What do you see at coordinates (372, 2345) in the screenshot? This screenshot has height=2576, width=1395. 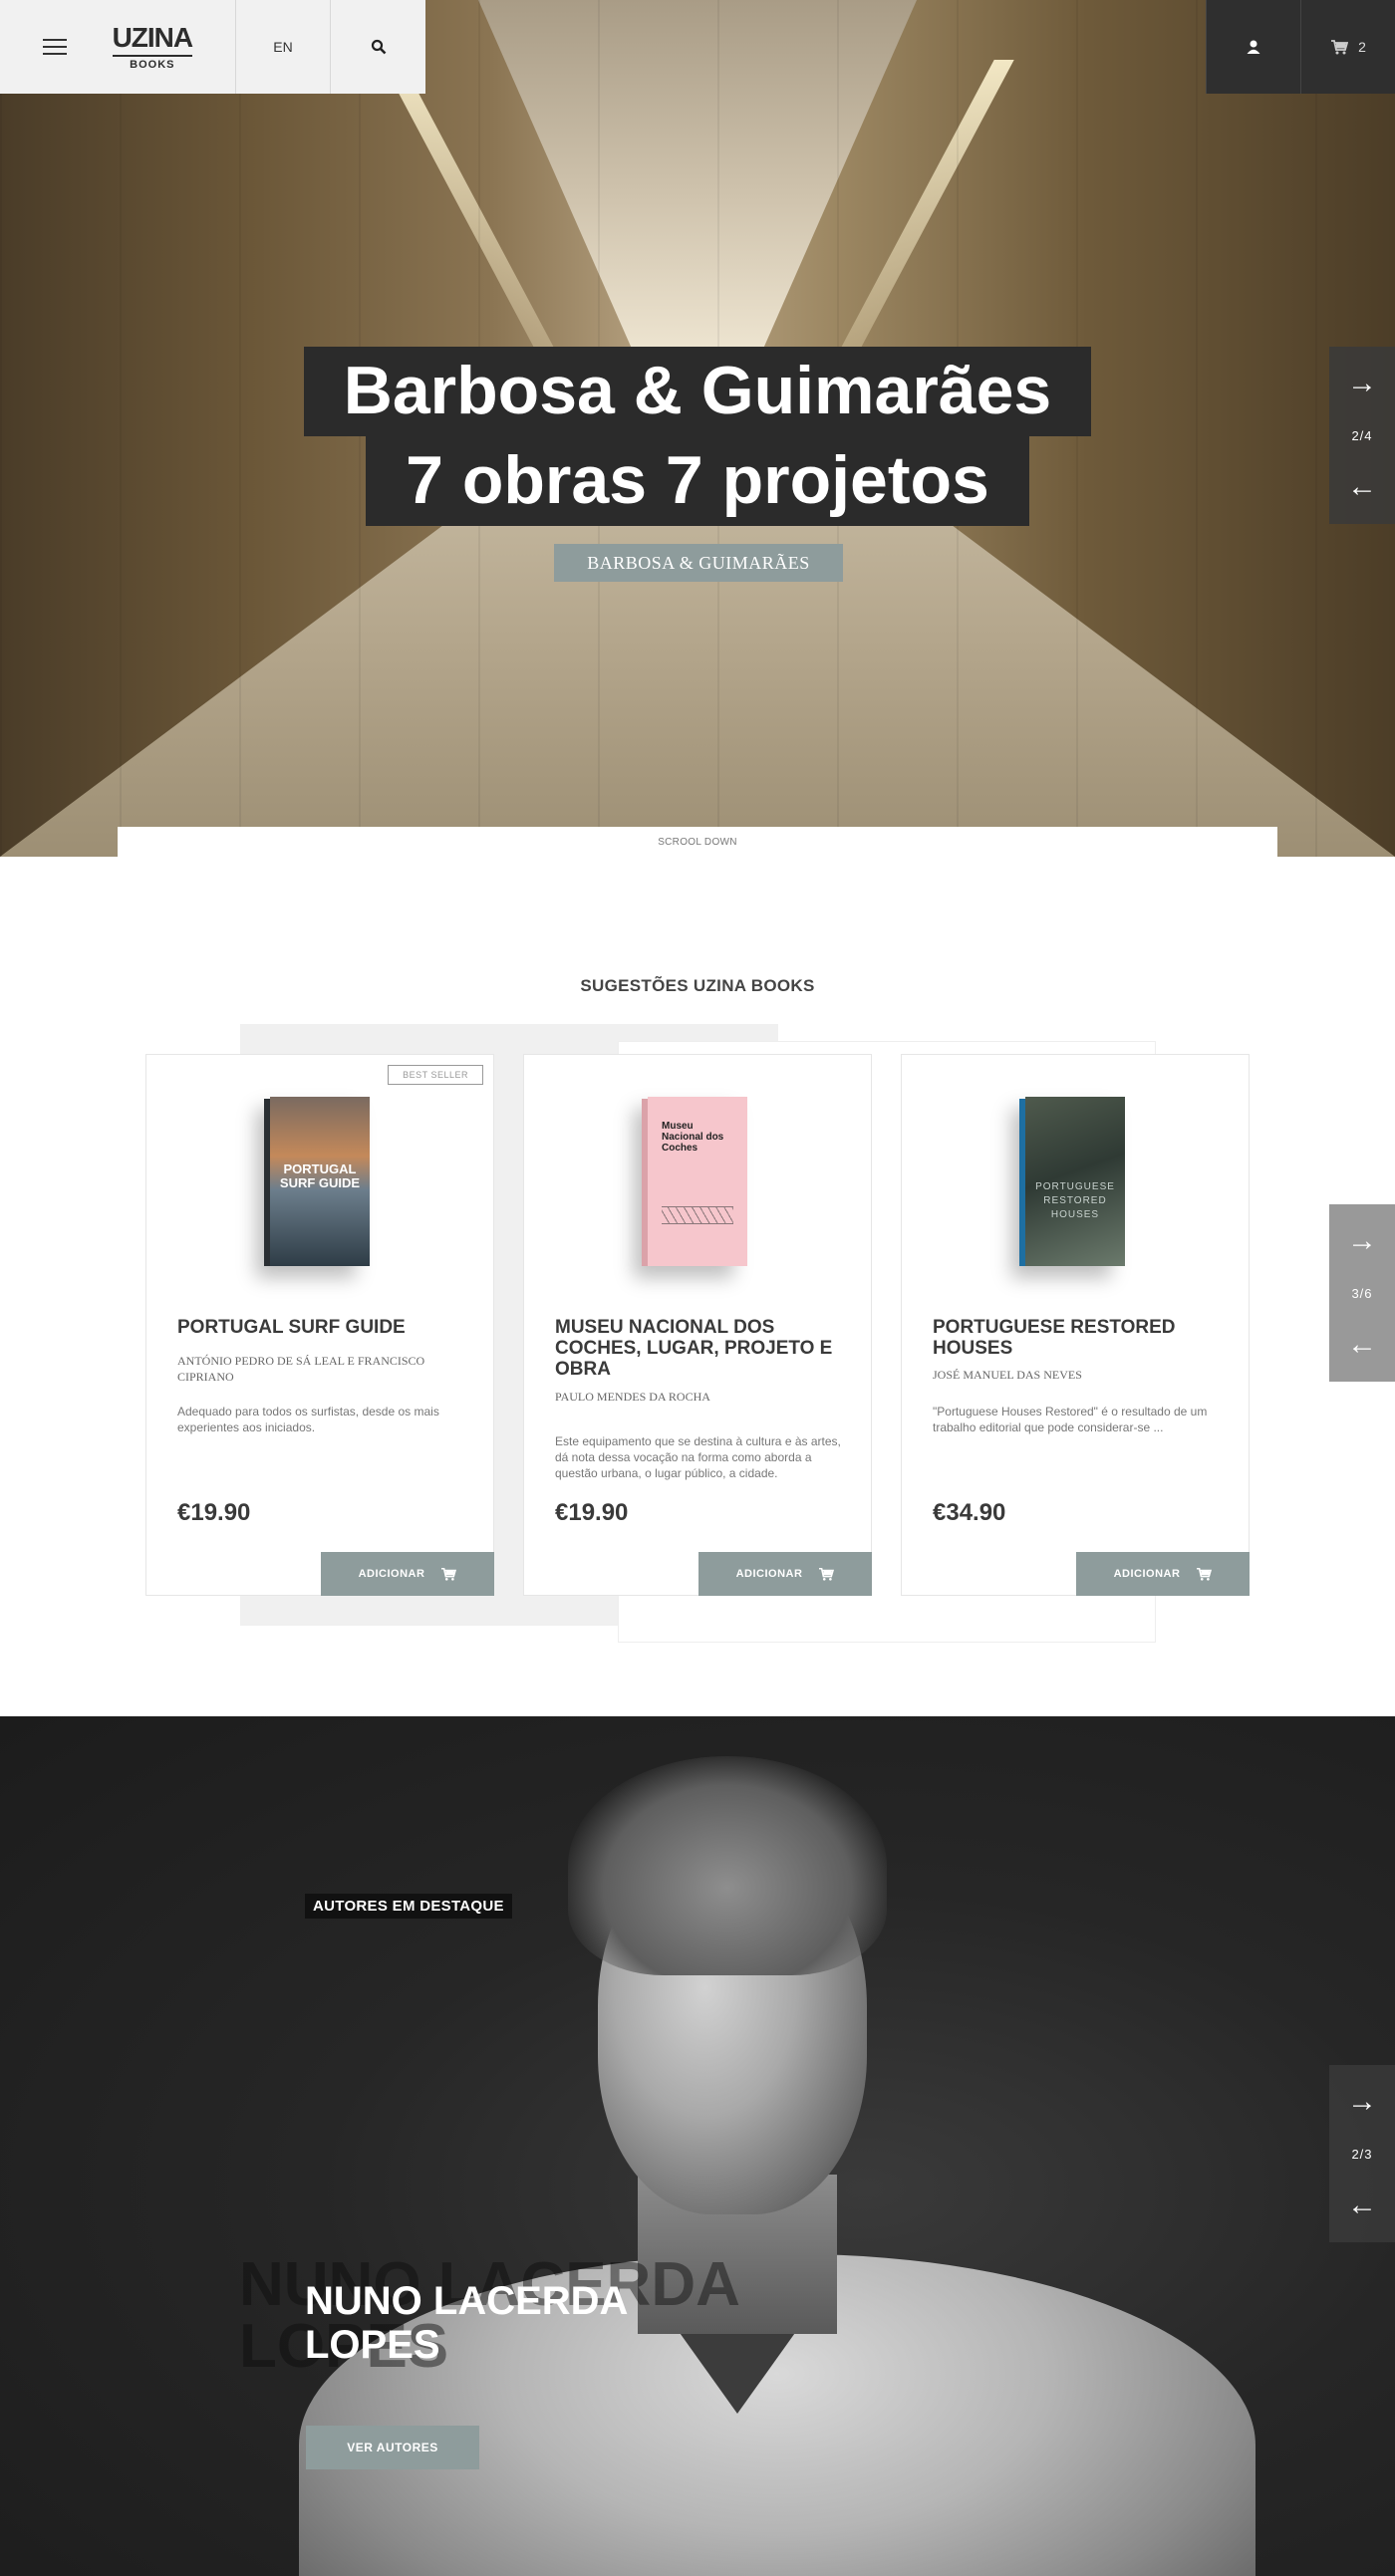 I see `author-name-line-2: LOPES` at bounding box center [372, 2345].